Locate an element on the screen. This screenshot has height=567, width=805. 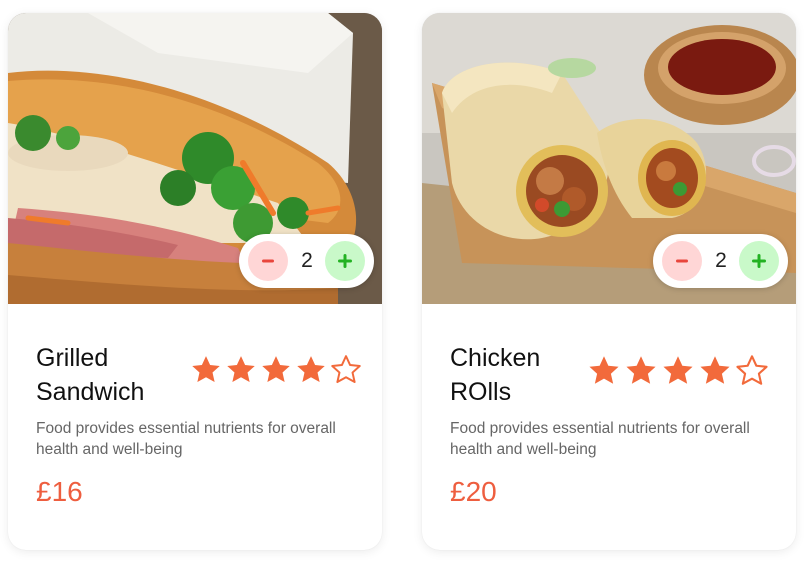
food-title: Grilled Sandwich is located at coordinates (90, 375).